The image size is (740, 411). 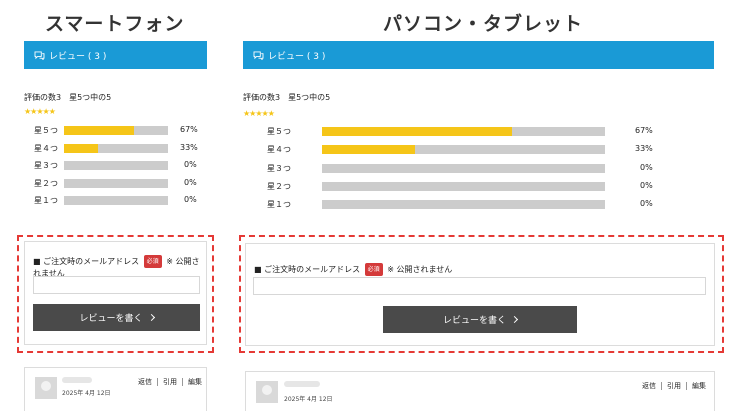 I want to click on rating-row: 星４つ 33%, so click(x=357, y=149).